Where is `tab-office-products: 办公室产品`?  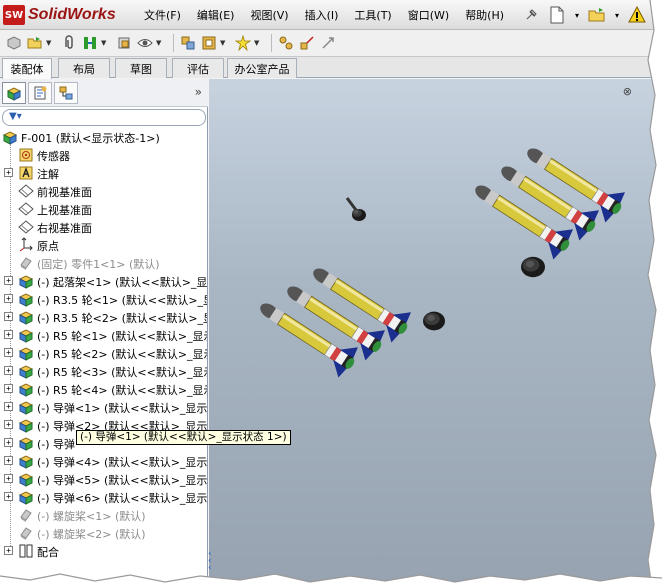
tab-office-products: 办公室产品 is located at coordinates (262, 68).